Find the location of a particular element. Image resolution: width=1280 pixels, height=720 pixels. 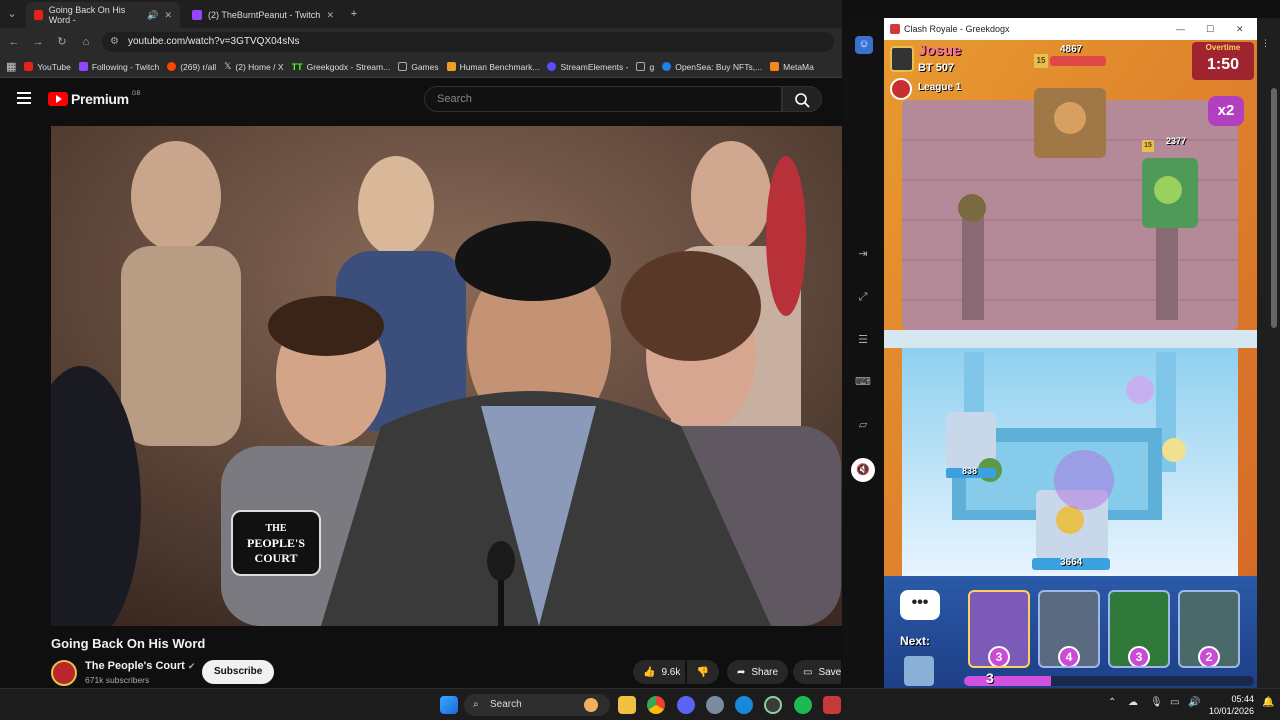

settings-gear-icon is located at coordinates (715, 705).